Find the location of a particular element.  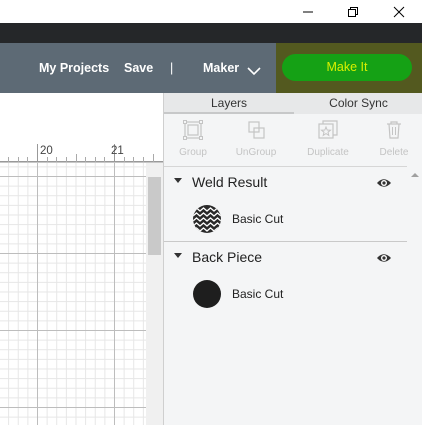

panel-tabs: Layers Color Sync is located at coordinates (293, 103).